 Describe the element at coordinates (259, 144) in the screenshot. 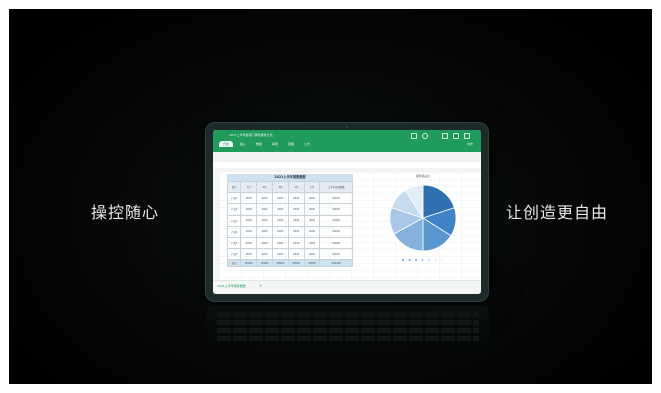

I see `tab-data: 数据` at that location.